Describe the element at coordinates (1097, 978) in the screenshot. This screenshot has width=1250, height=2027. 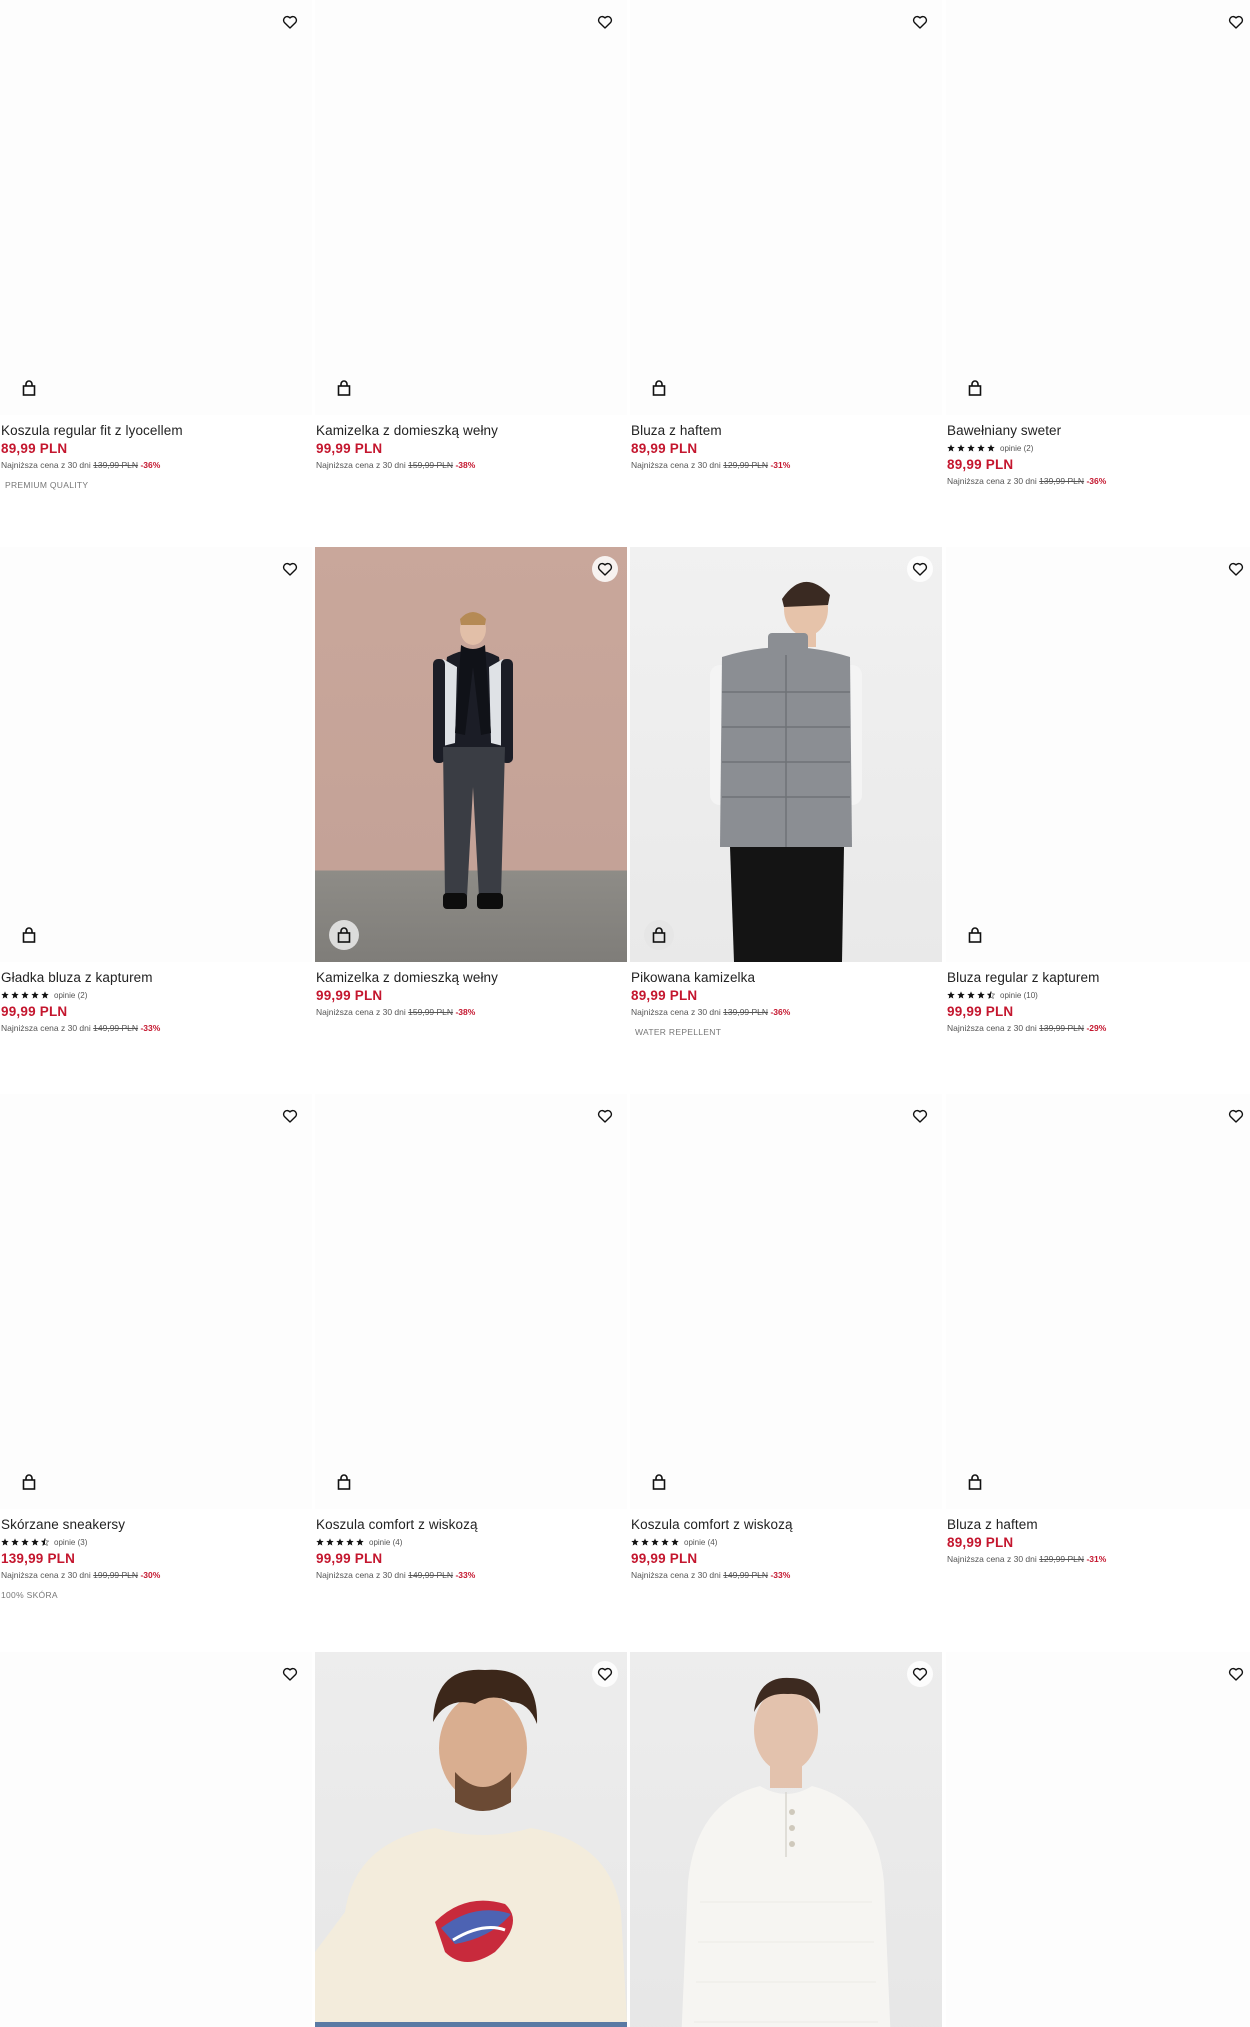
I see `product-name: Bluza regular z kapturem` at that location.